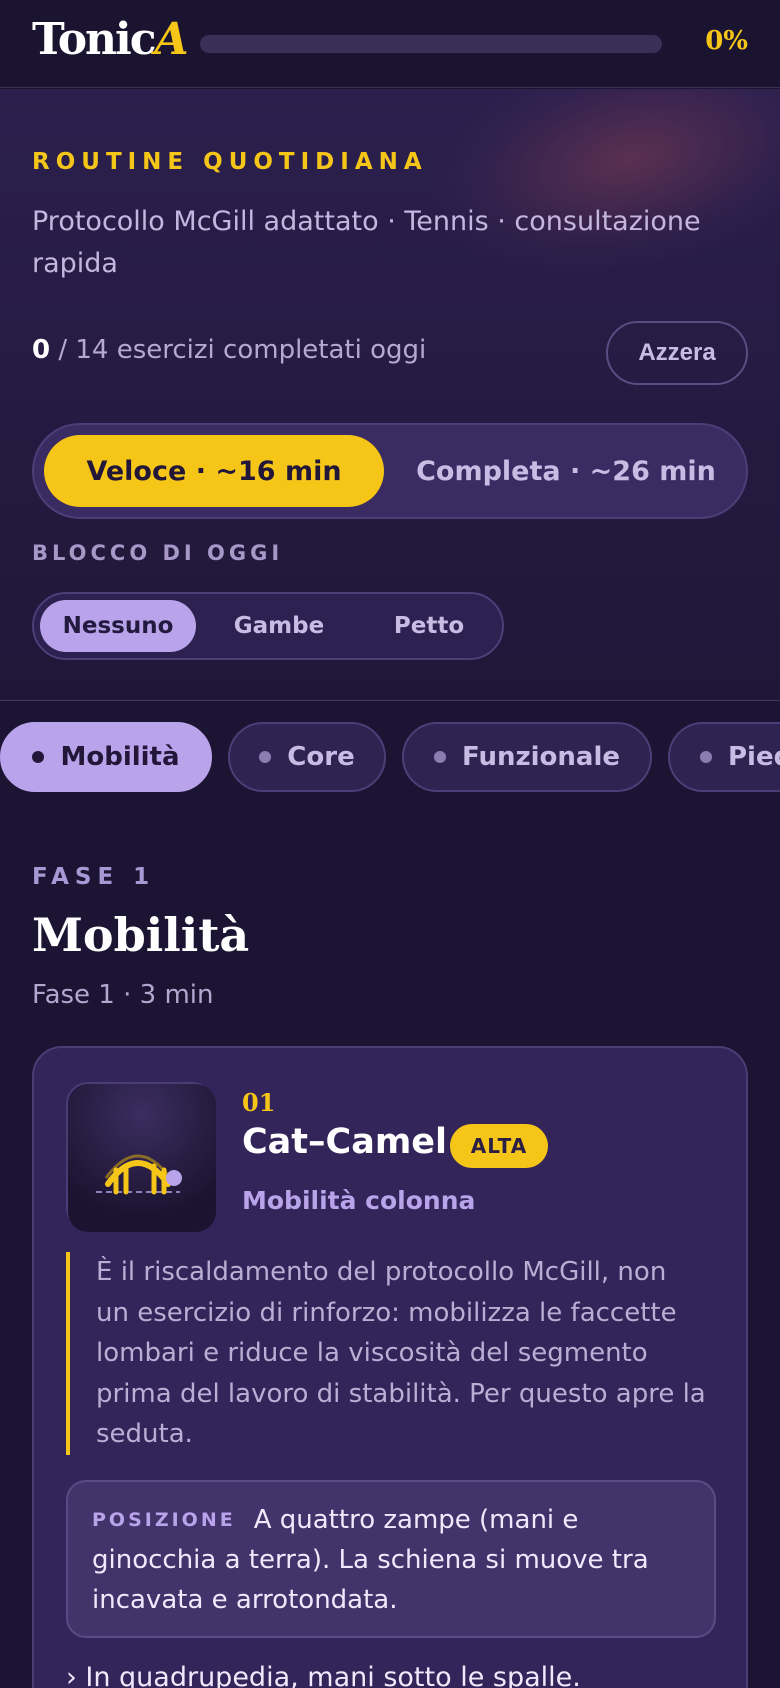 This screenshot has width=780, height=1688. I want to click on mode-full-option: Completa · ~26 min, so click(566, 471).